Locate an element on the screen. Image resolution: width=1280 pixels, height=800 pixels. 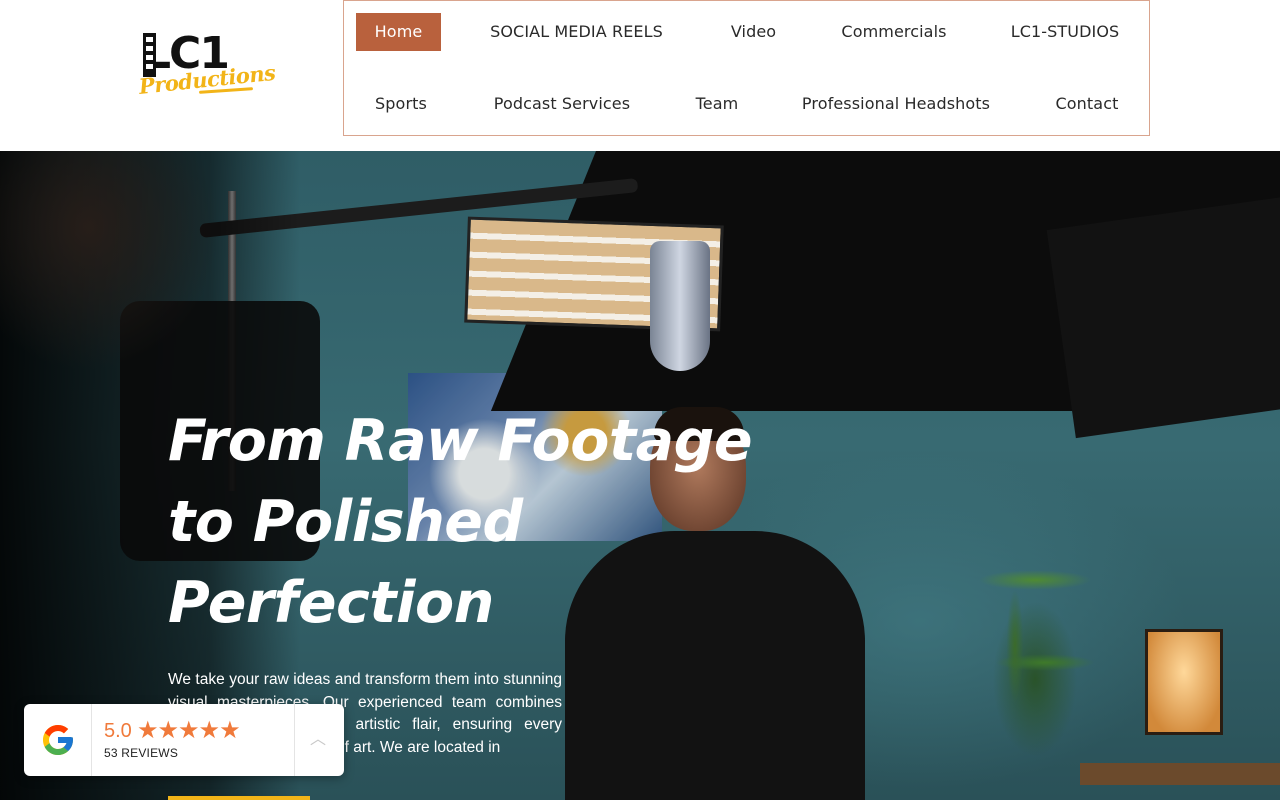
google-reviews-widget: 5.0 ★★★★★ 53 REVIEWS ︿ is located at coordinates (184, 740).